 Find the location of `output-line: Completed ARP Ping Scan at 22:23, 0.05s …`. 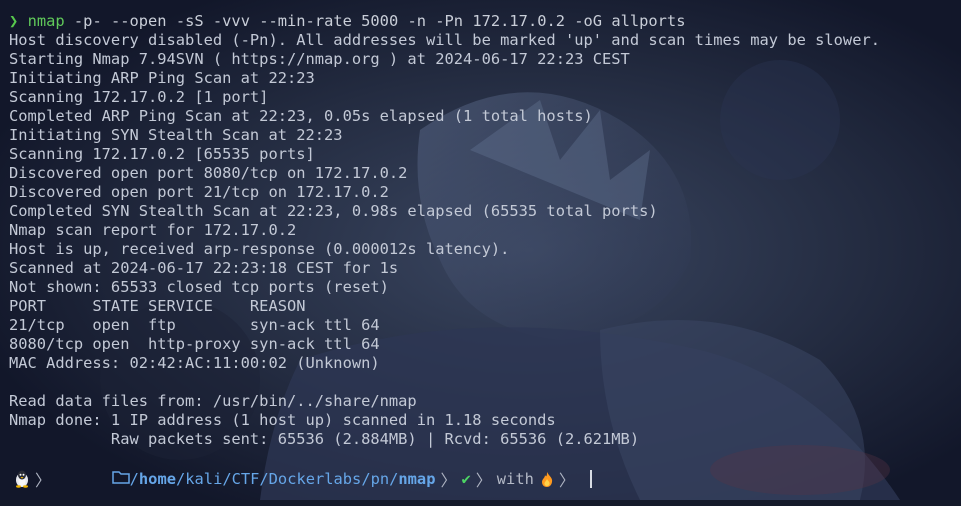

output-line: Completed ARP Ping Scan at 22:23, 0.05s … is located at coordinates (301, 116).